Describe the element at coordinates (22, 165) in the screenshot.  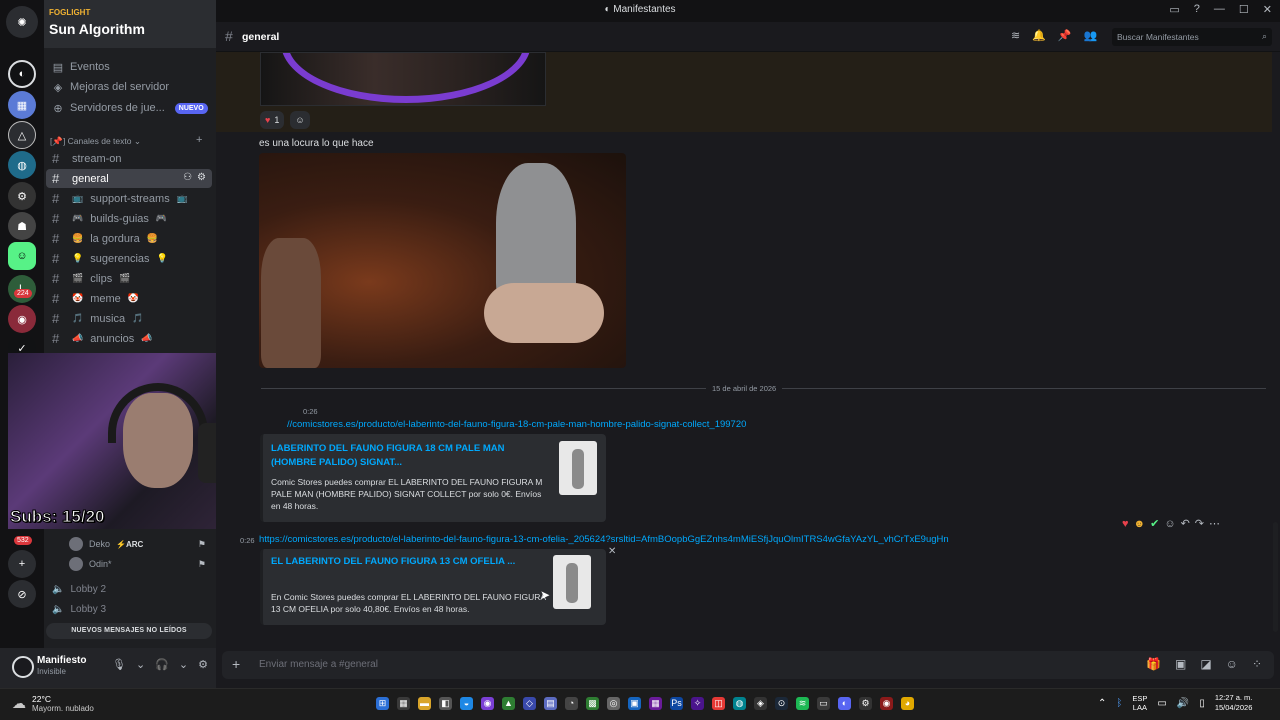
I see `server-icon-4: ◍` at that location.